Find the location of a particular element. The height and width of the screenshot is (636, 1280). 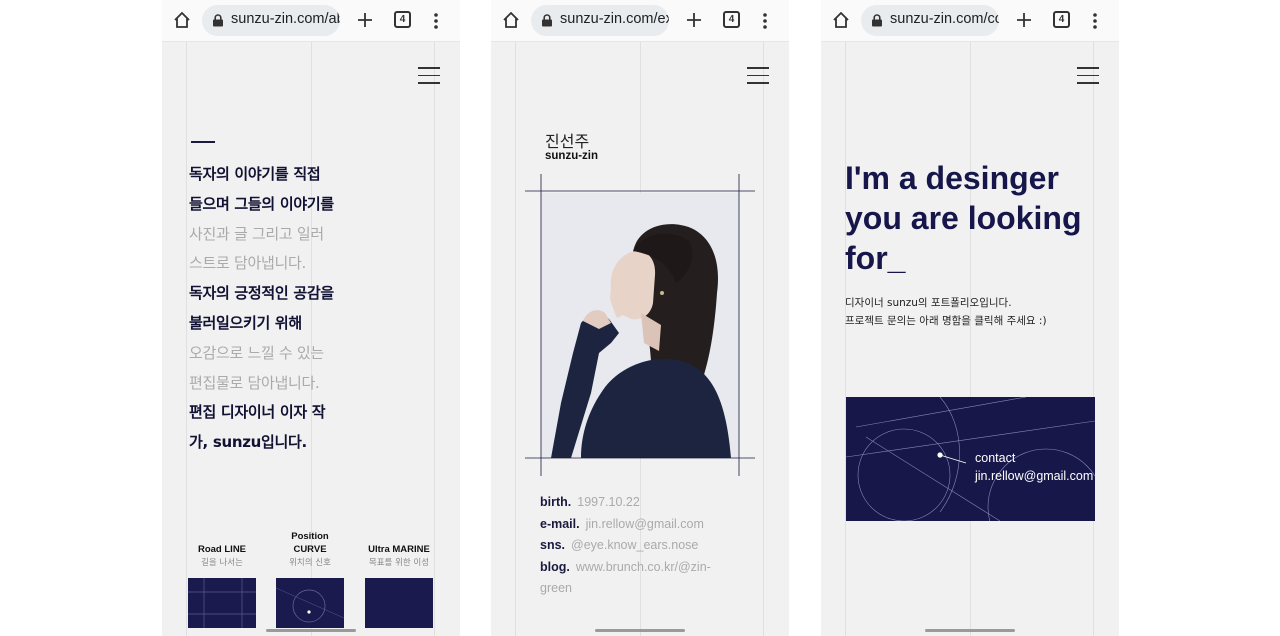

intro-line: 들으며 그들의 이야기를 is located at coordinates (261, 203).